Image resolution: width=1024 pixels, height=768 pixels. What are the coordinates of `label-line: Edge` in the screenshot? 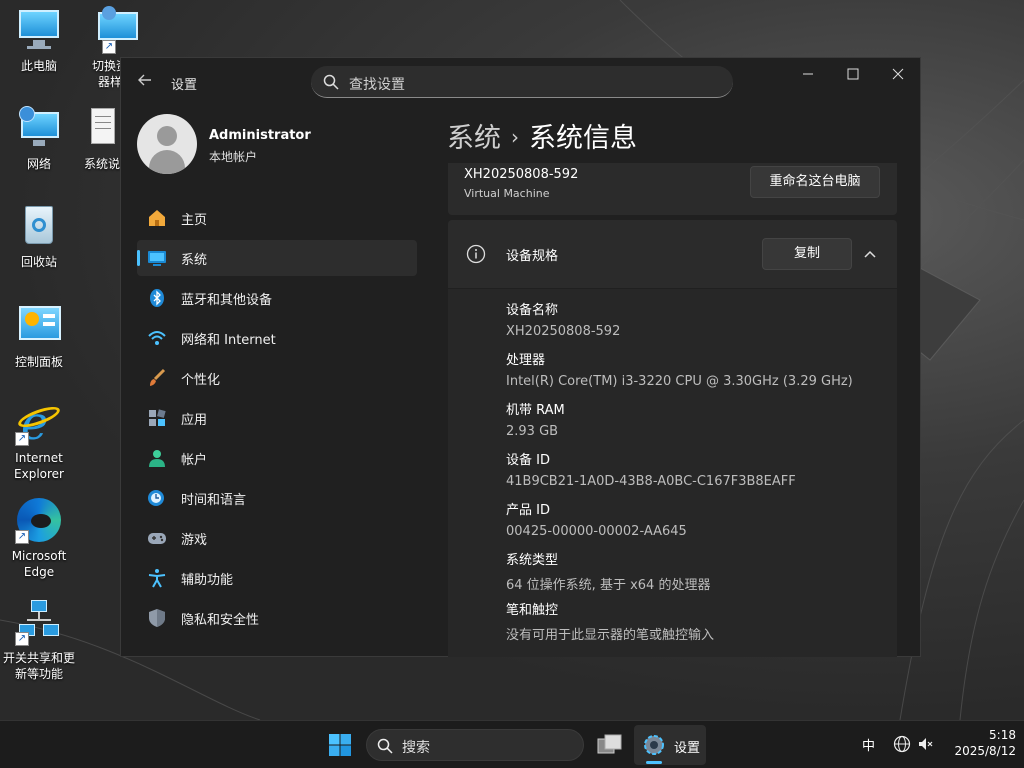 It's located at (39, 572).